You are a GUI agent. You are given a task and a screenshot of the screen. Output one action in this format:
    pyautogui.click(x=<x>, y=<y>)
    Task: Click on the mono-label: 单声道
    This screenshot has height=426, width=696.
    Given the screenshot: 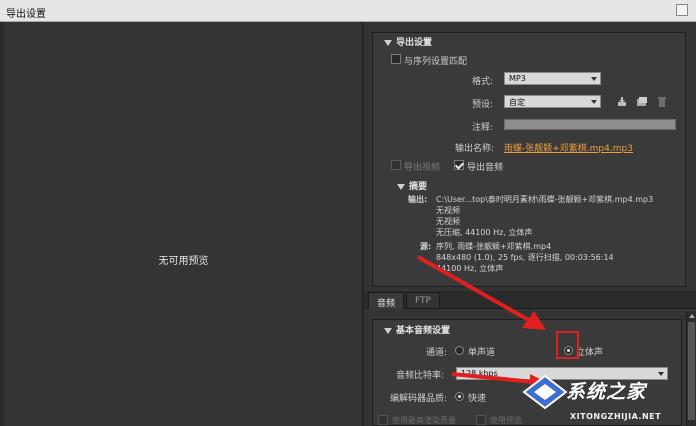 What is the action you would take?
    pyautogui.click(x=482, y=353)
    